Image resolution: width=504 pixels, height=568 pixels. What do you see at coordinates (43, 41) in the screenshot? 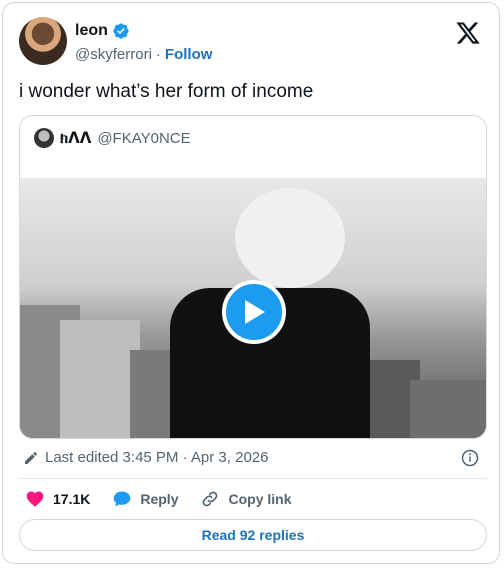
I see `author-avatar` at bounding box center [43, 41].